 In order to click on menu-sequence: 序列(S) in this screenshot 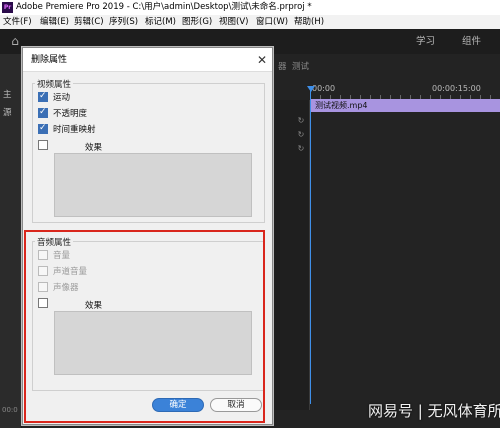, I will do `click(123, 22)`.